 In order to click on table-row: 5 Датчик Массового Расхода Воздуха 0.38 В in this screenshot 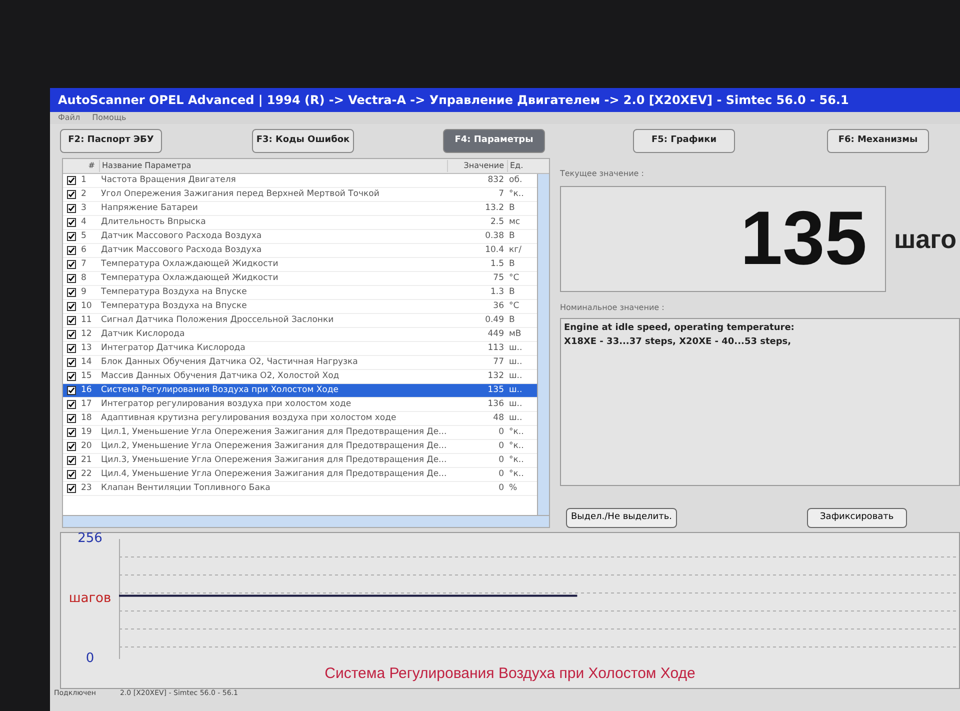, I will do `click(300, 237)`.